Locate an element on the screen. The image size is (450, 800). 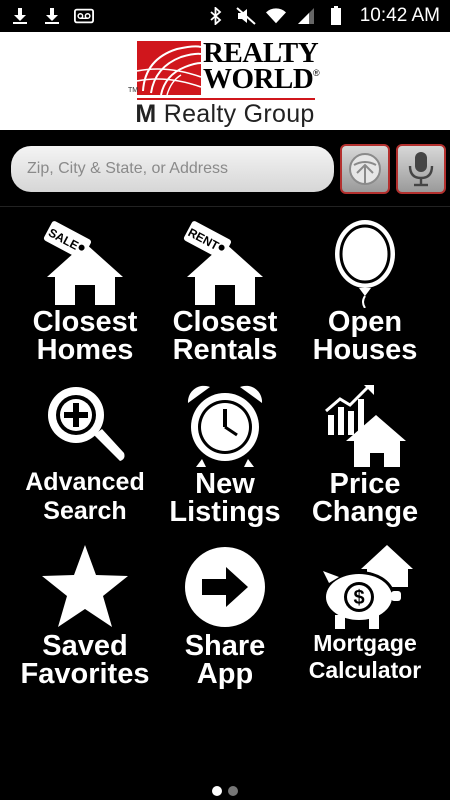
brand-header: TM REALTY WORLD ® M Realty Group is located at coordinates (225, 81).